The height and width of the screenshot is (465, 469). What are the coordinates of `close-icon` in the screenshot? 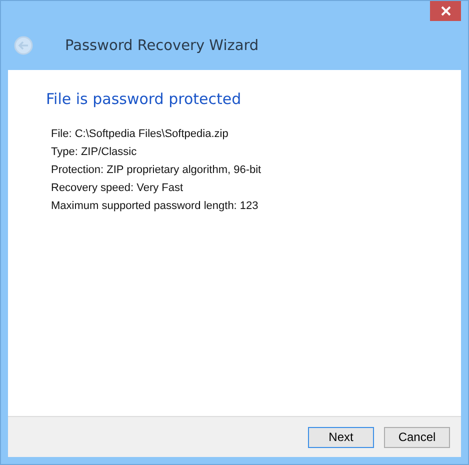 It's located at (445, 11).